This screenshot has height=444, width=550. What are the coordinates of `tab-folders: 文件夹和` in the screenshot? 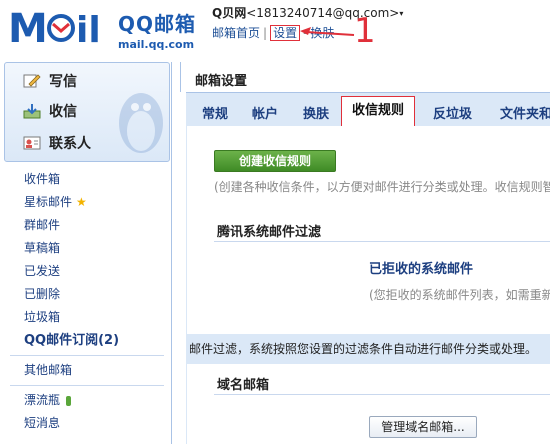 It's located at (525, 112).